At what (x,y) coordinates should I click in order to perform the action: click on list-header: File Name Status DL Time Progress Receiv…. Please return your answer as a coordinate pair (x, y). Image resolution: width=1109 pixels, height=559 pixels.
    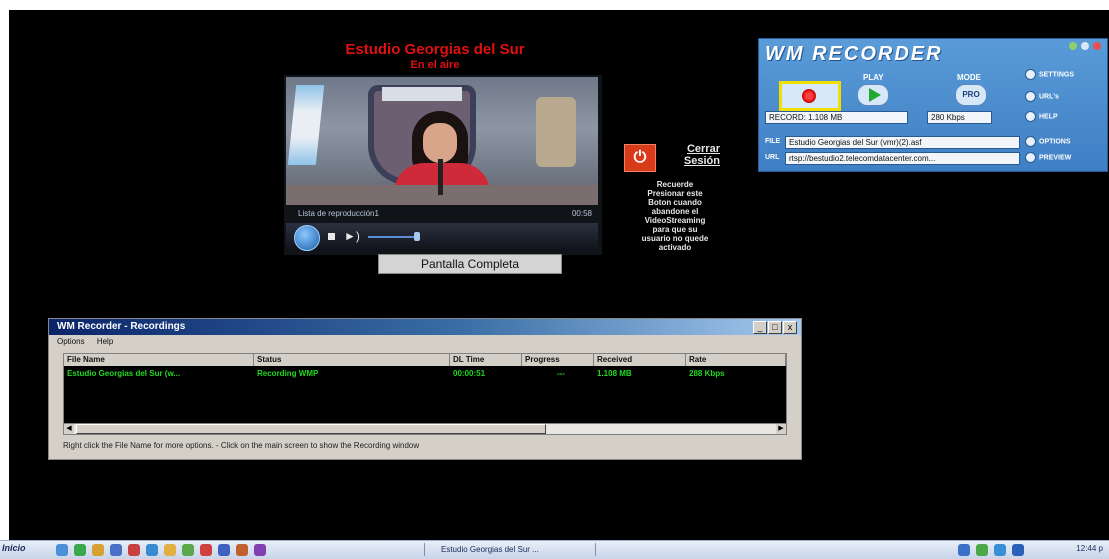
    Looking at the image, I should click on (425, 360).